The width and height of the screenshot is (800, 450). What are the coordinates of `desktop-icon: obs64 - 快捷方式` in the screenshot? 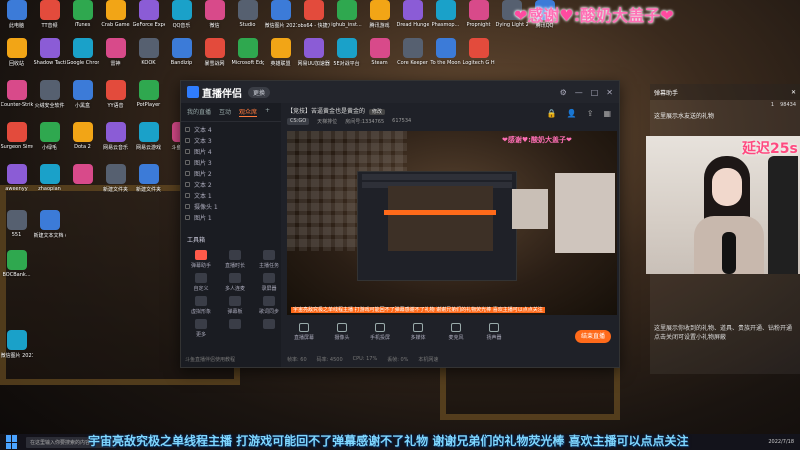 It's located at (313, 19).